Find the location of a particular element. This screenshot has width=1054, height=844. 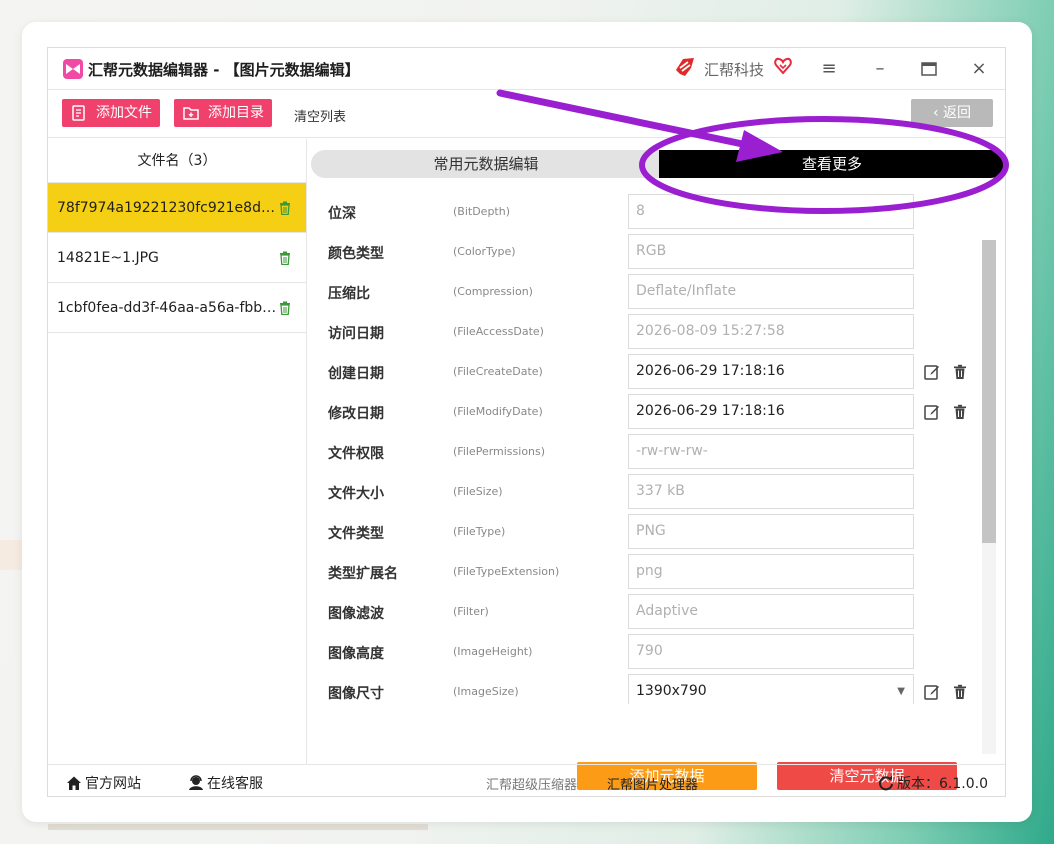

metadata-row: 修改日期 (FileModifyDate) 2026-06-29 17:18:16 is located at coordinates (648, 412).